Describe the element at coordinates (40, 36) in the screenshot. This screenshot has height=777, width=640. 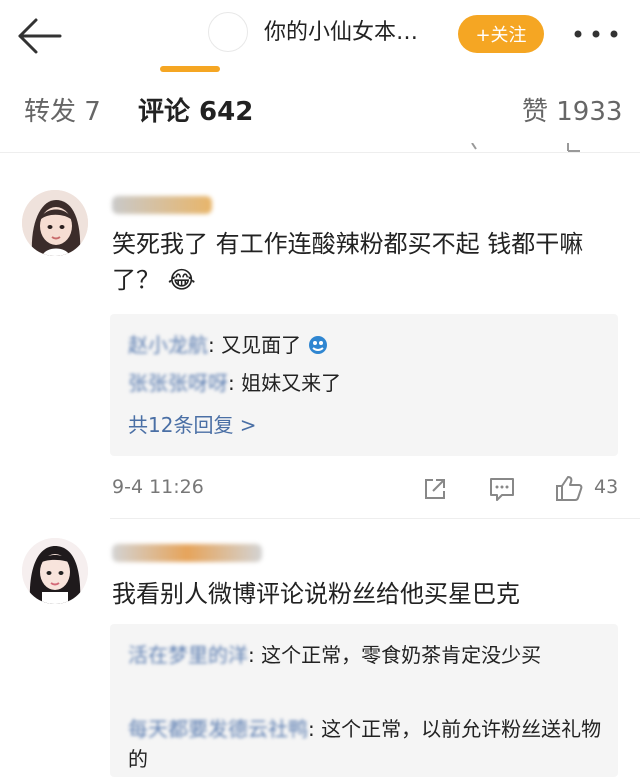
I see `back-arrow-icon` at that location.